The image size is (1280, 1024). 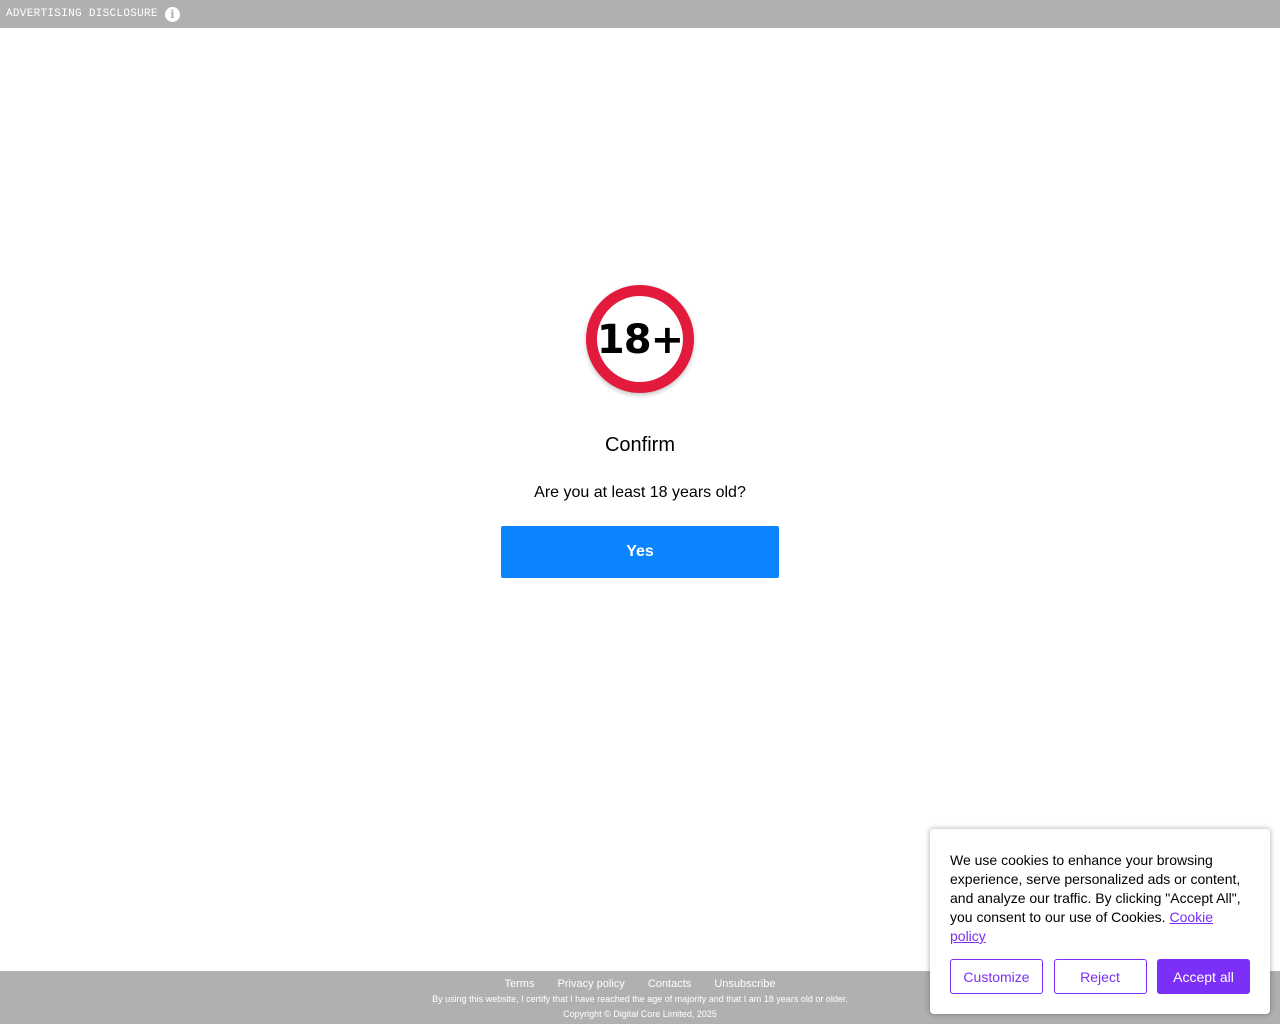 What do you see at coordinates (639, 445) in the screenshot?
I see `confirm-title: Confirm` at bounding box center [639, 445].